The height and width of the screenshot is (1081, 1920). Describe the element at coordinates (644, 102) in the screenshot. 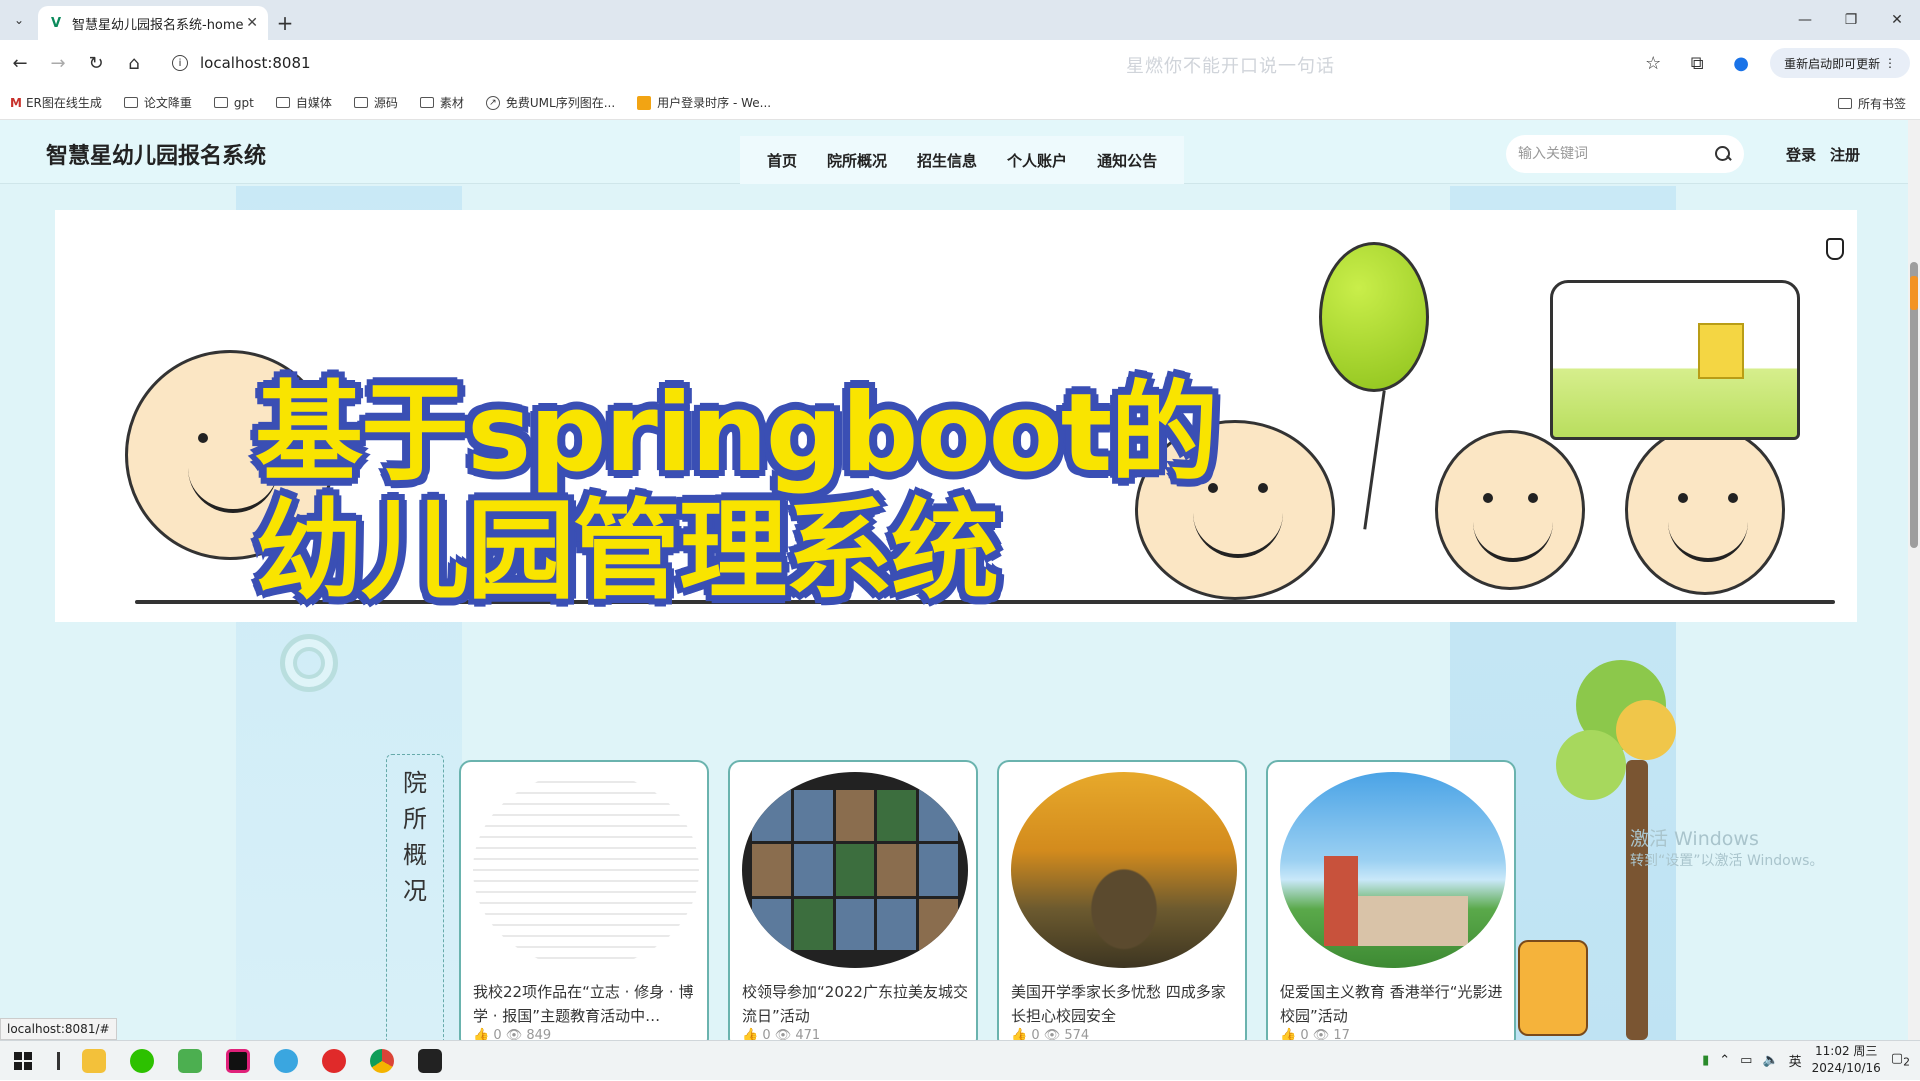

I see `bookmark-app-icon` at that location.